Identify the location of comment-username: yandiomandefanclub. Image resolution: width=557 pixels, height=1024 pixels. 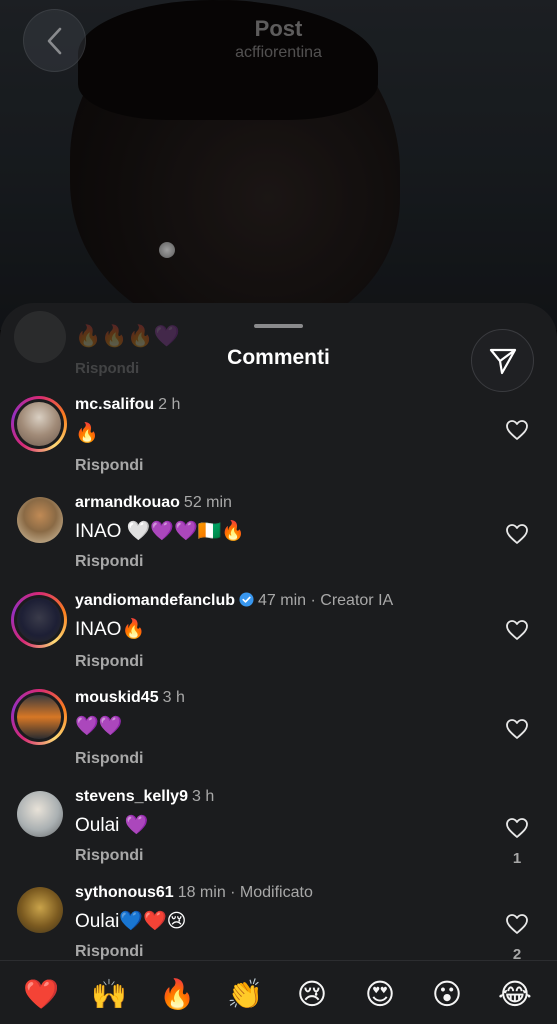
(155, 600).